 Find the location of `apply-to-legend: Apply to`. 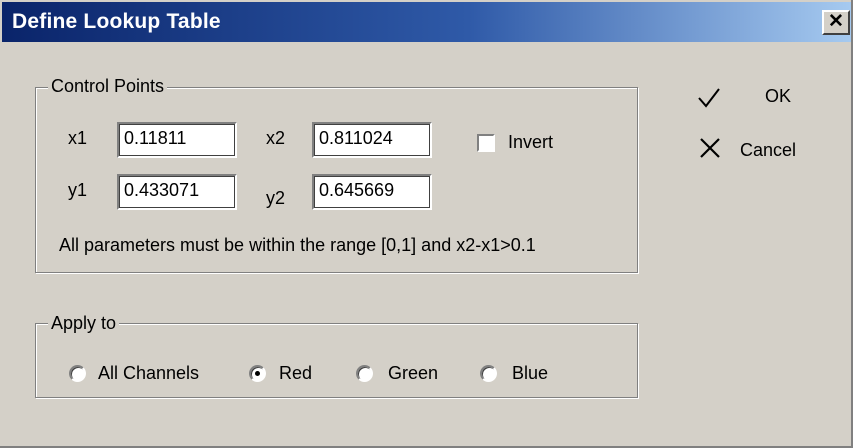

apply-to-legend: Apply to is located at coordinates (84, 323).